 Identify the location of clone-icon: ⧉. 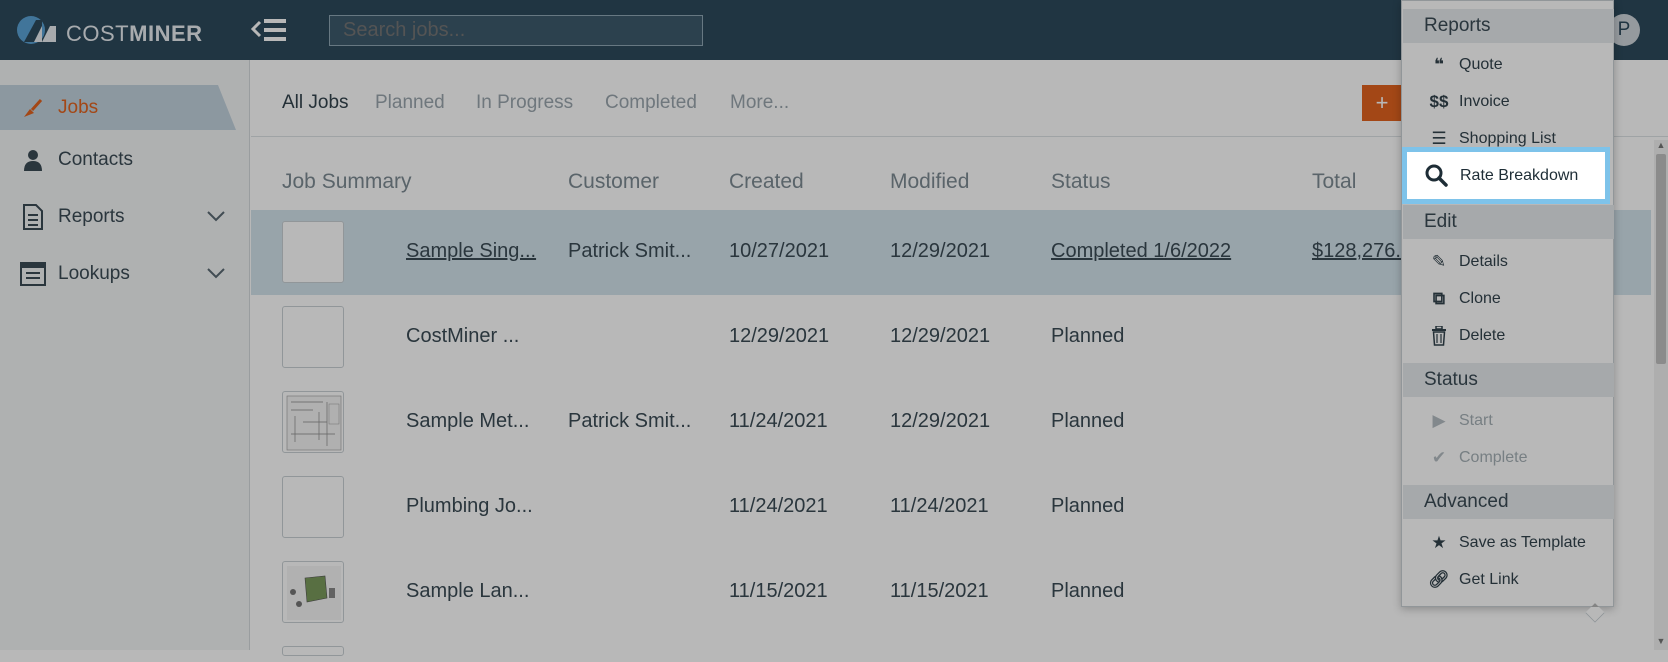
(1439, 298).